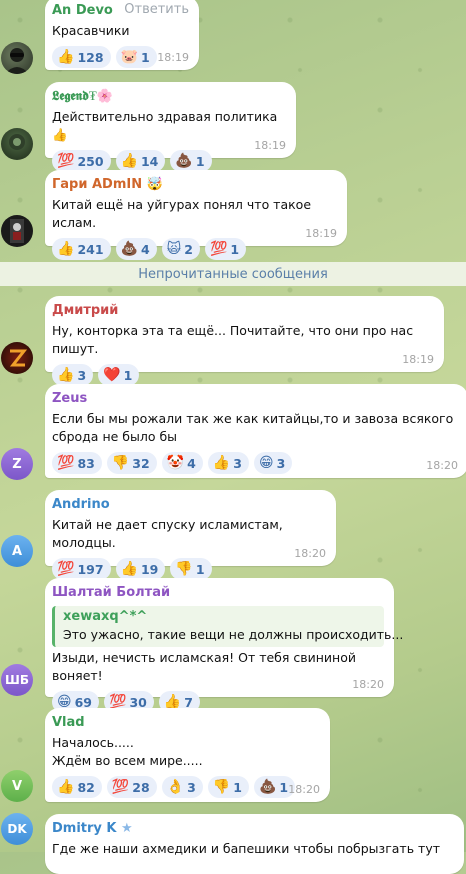  Describe the element at coordinates (255, 399) in the screenshot. I see `message-author: Zeus` at that location.